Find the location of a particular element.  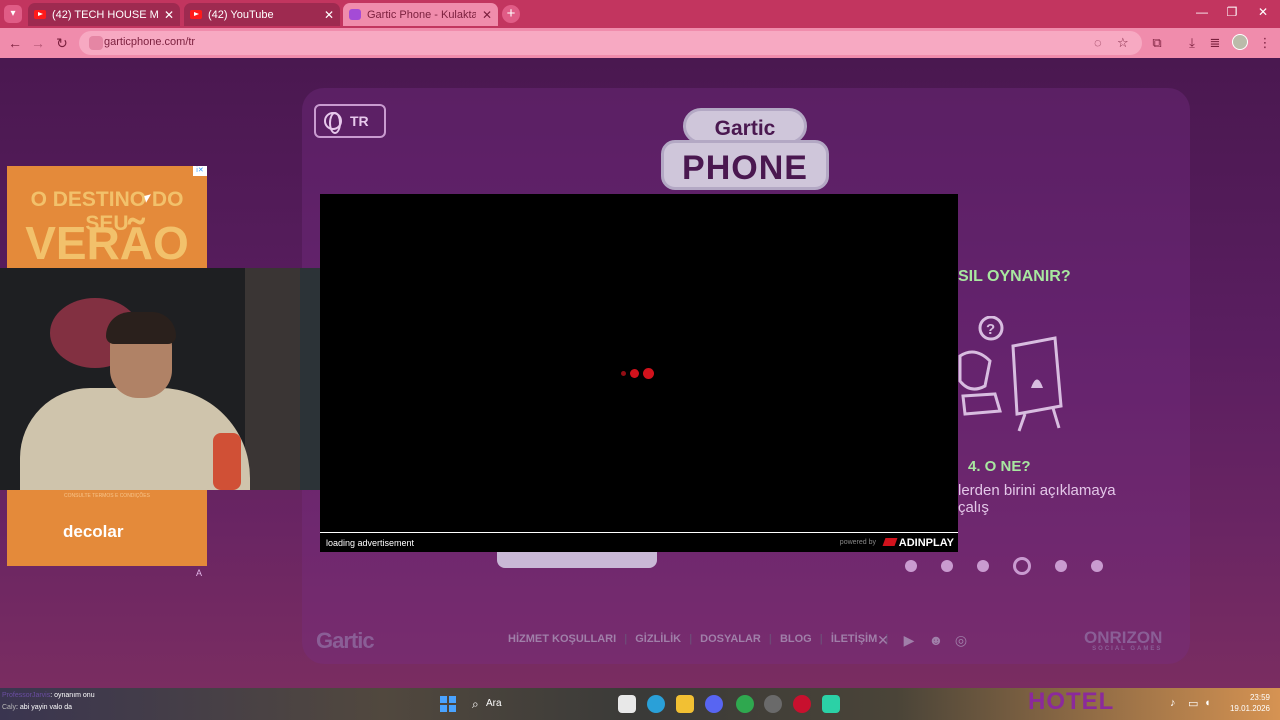

reload-icon: ↻ is located at coordinates (62, 43).